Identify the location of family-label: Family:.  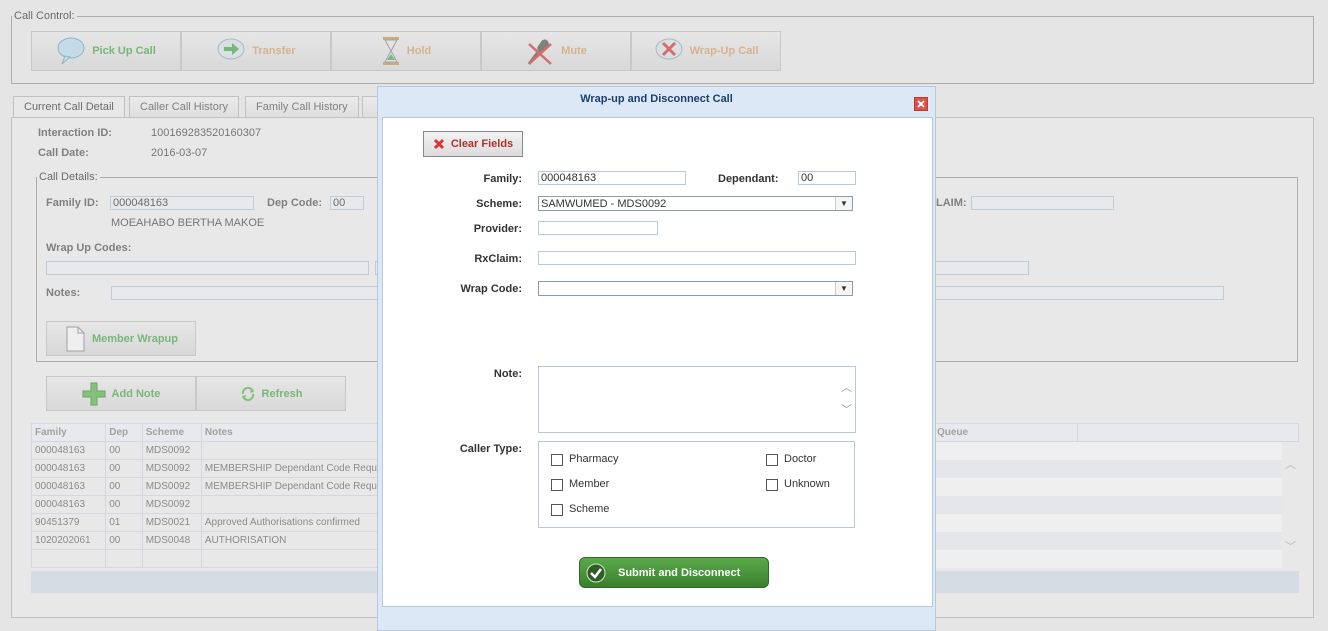
(502, 179).